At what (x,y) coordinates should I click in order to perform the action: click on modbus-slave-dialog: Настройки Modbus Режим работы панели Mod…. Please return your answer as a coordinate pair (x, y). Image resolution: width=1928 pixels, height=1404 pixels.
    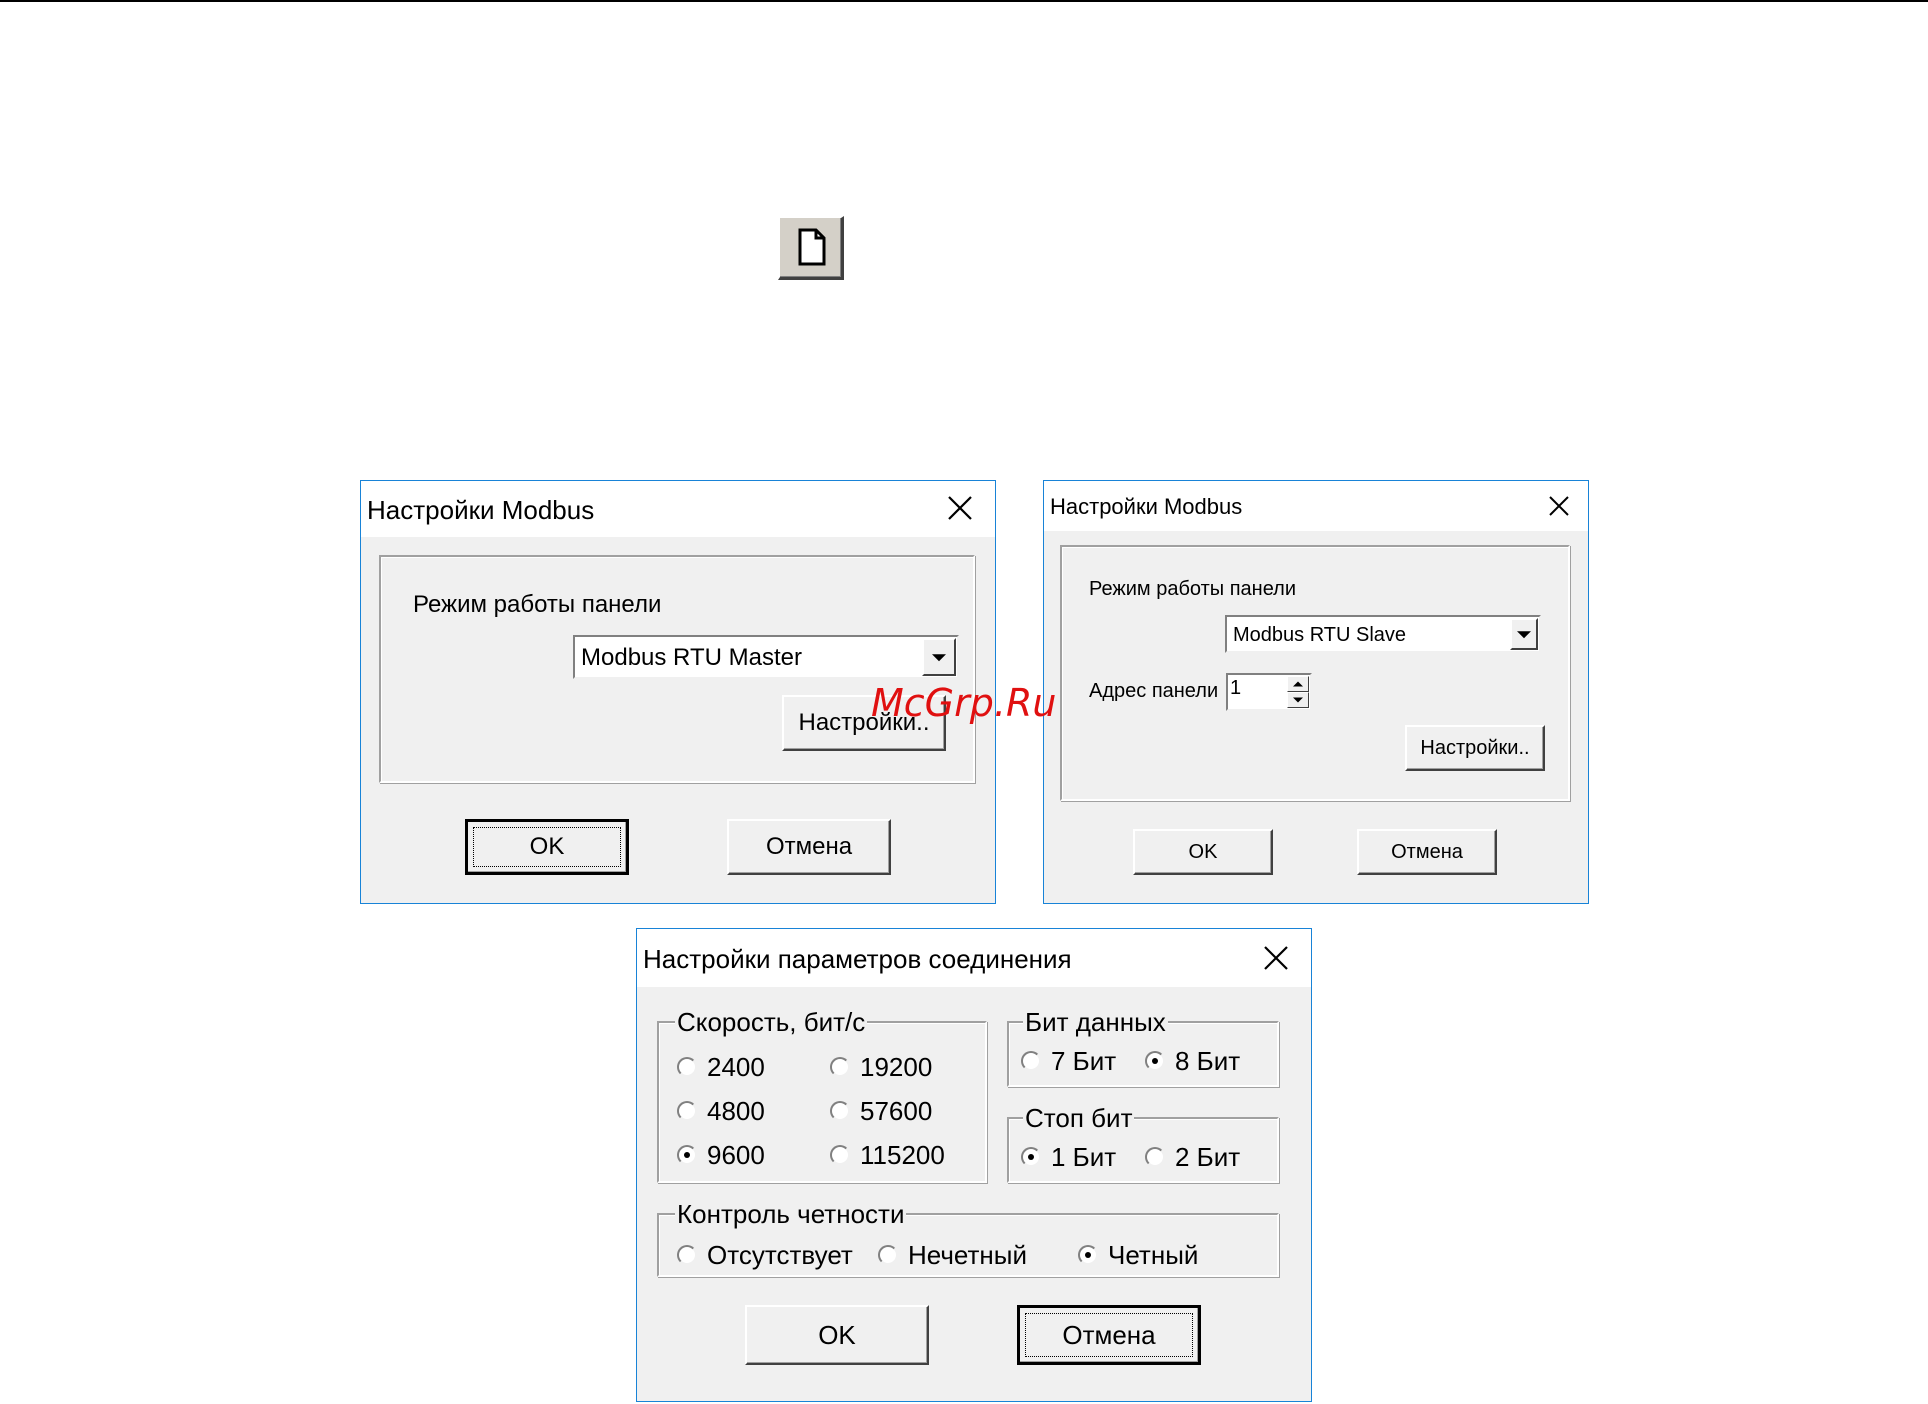
    Looking at the image, I should click on (1316, 692).